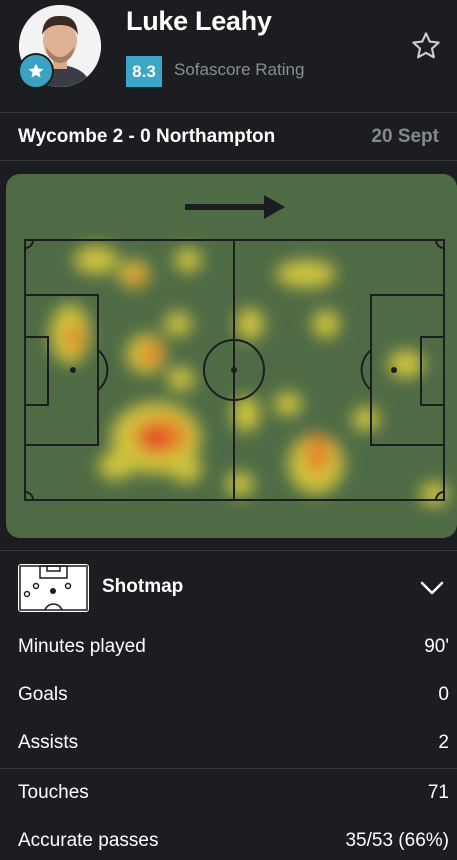 The image size is (457, 860). What do you see at coordinates (199, 21) in the screenshot?
I see `player-name: Luke Leahy` at bounding box center [199, 21].